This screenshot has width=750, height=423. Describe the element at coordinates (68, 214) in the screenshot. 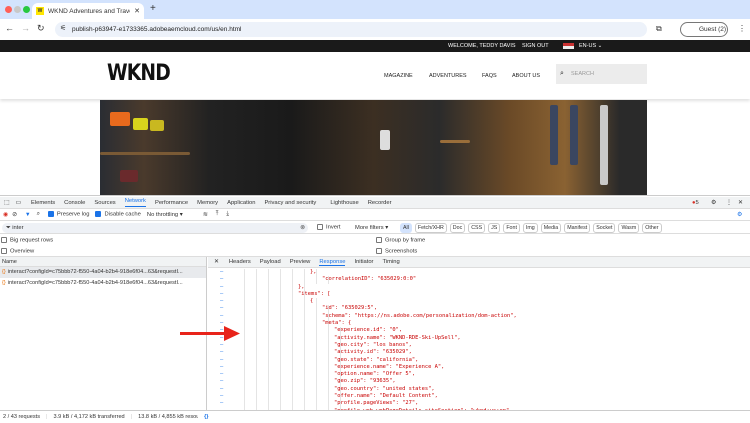

I see `preserve-log-checkbox: Preserve log` at that location.